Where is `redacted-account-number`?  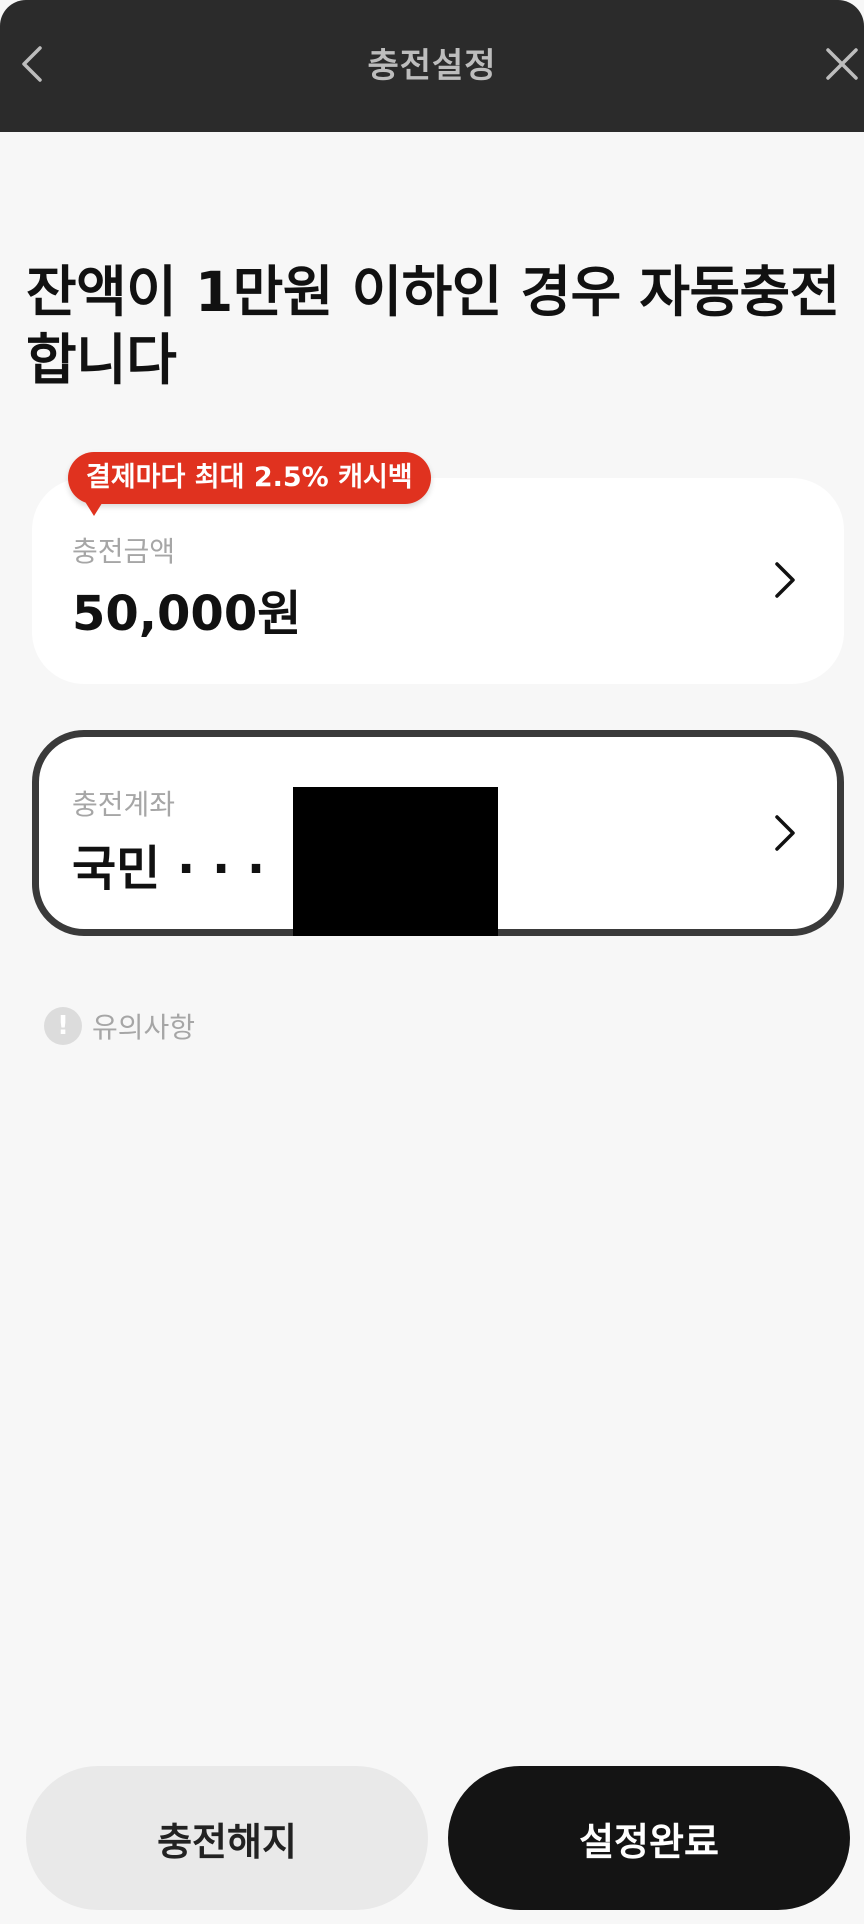 redacted-account-number is located at coordinates (395, 861).